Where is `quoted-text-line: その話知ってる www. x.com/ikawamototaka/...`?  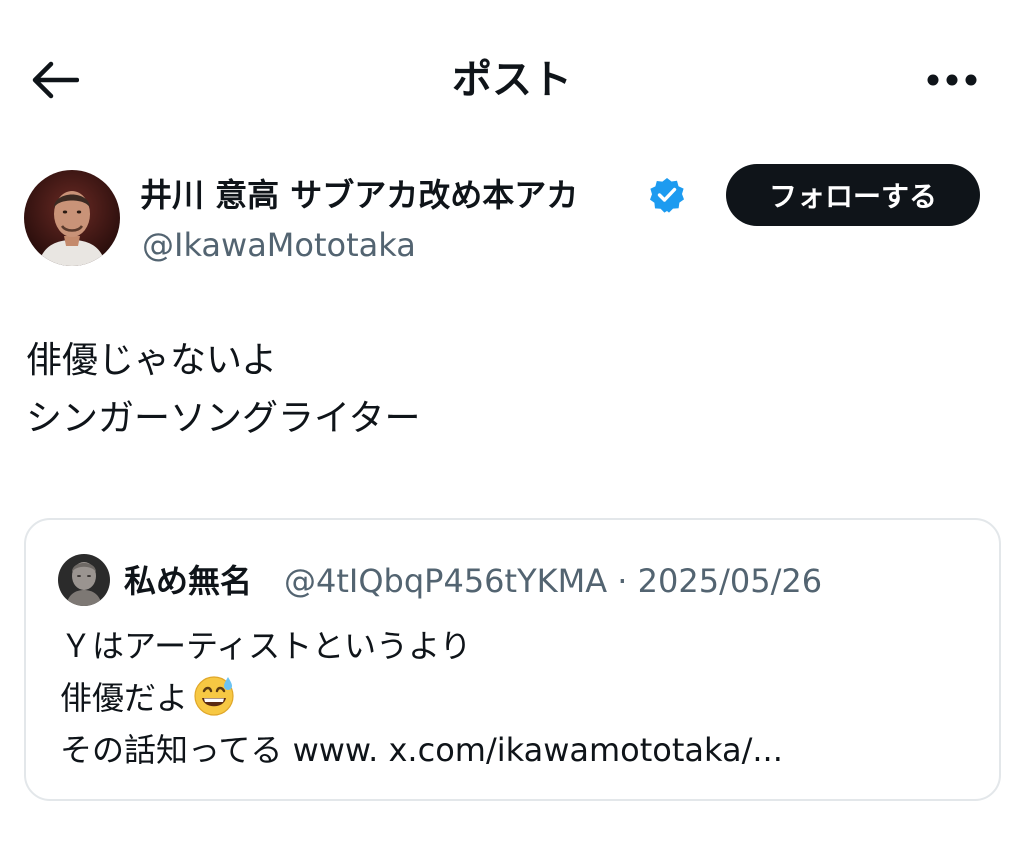 quoted-text-line: その話知ってる www. x.com/ikawamototaka/... is located at coordinates (421, 750).